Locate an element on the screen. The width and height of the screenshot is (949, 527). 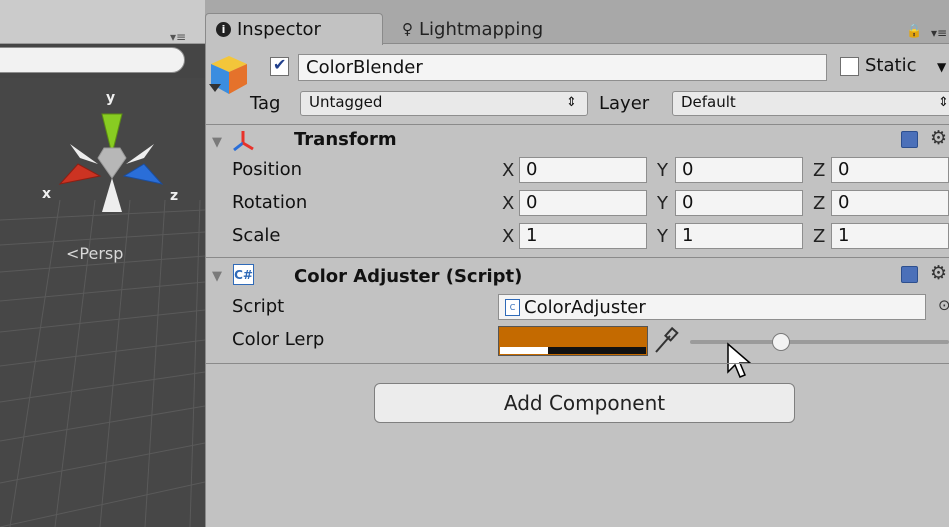
layer-select: Default is located at coordinates (810, 103).